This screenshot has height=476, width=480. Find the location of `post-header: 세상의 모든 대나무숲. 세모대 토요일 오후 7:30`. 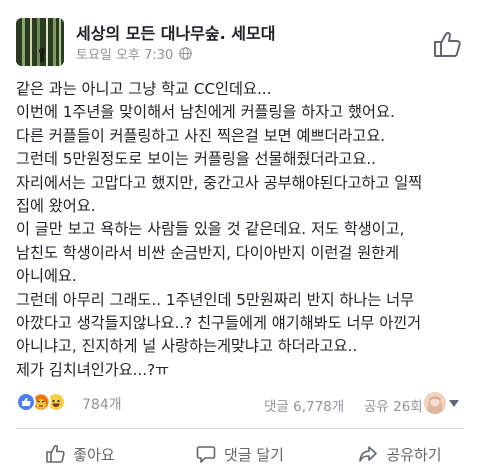

post-header: 세상의 모든 대나무숲. 세모대 토요일 오후 7:30 is located at coordinates (240, 34).